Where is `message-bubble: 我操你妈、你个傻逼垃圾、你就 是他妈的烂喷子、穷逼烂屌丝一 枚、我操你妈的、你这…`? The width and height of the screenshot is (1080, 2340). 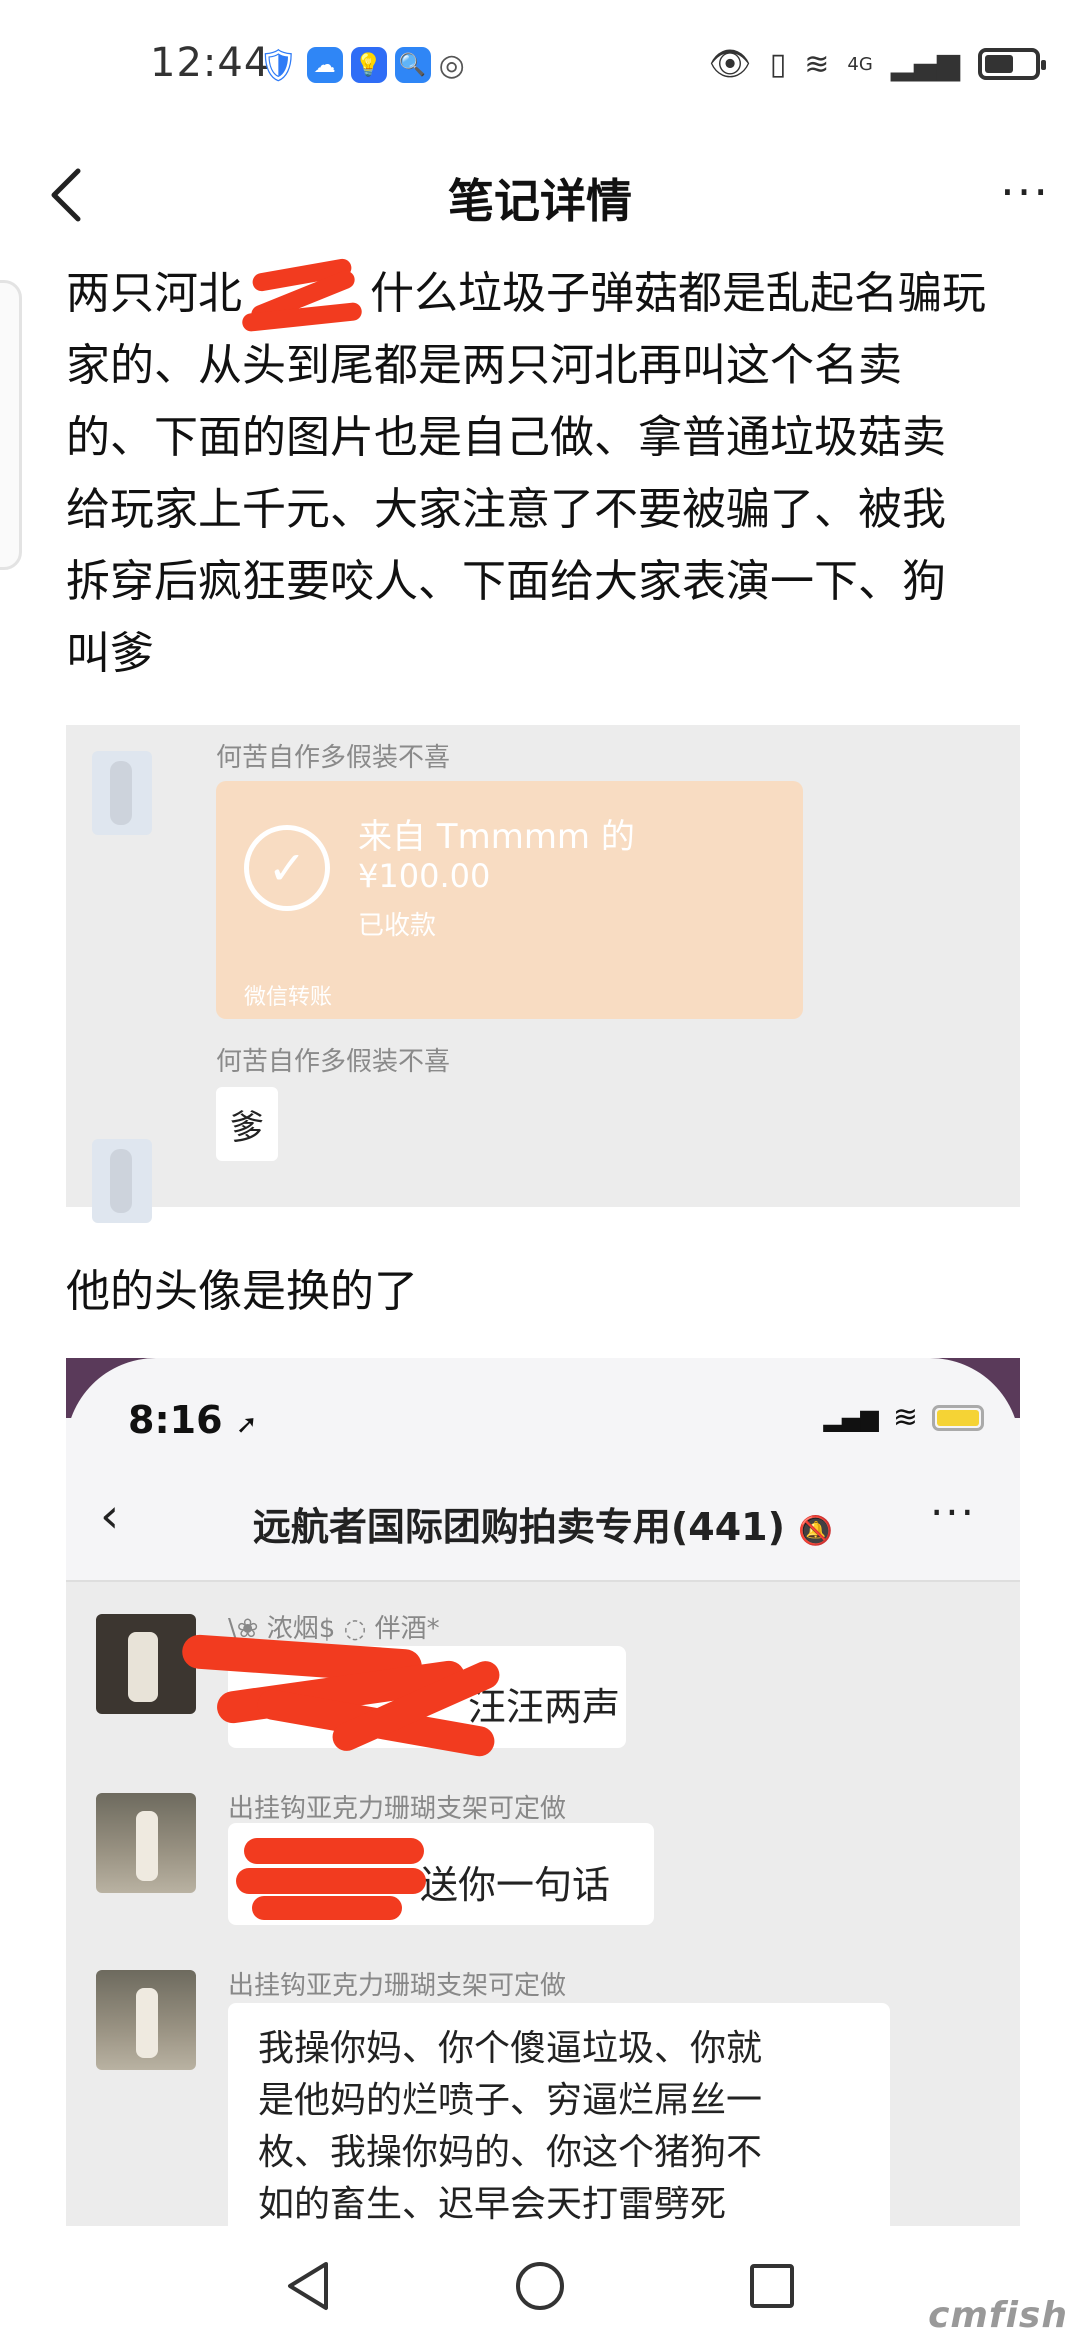
message-bubble: 我操你妈、你个傻逼垃圾、你就 是他妈的烂喷子、穷逼烂屌丝一 枚、我操你妈的、你这… is located at coordinates (559, 2114).